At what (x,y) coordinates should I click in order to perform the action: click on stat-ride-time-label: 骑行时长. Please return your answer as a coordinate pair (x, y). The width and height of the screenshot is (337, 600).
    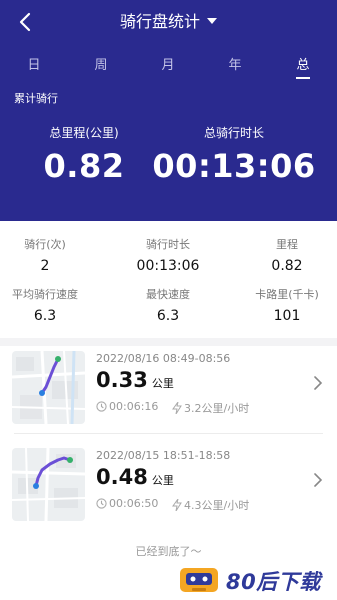
    Looking at the image, I should click on (168, 244).